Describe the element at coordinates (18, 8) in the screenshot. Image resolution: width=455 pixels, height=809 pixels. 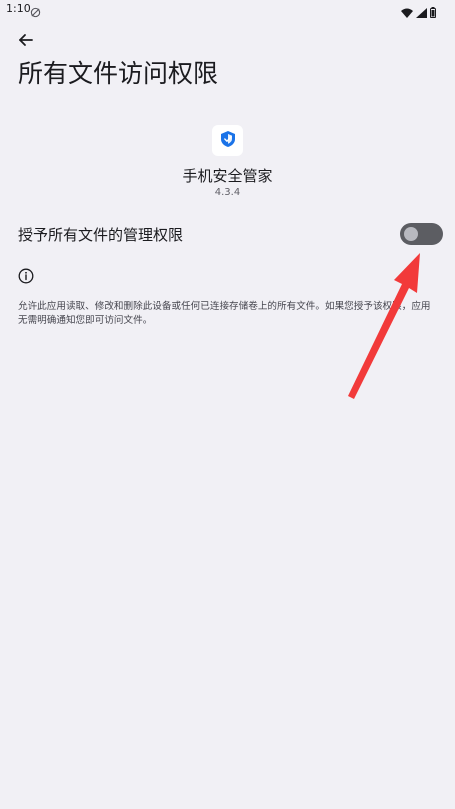
I see `status-time: 1:10` at that location.